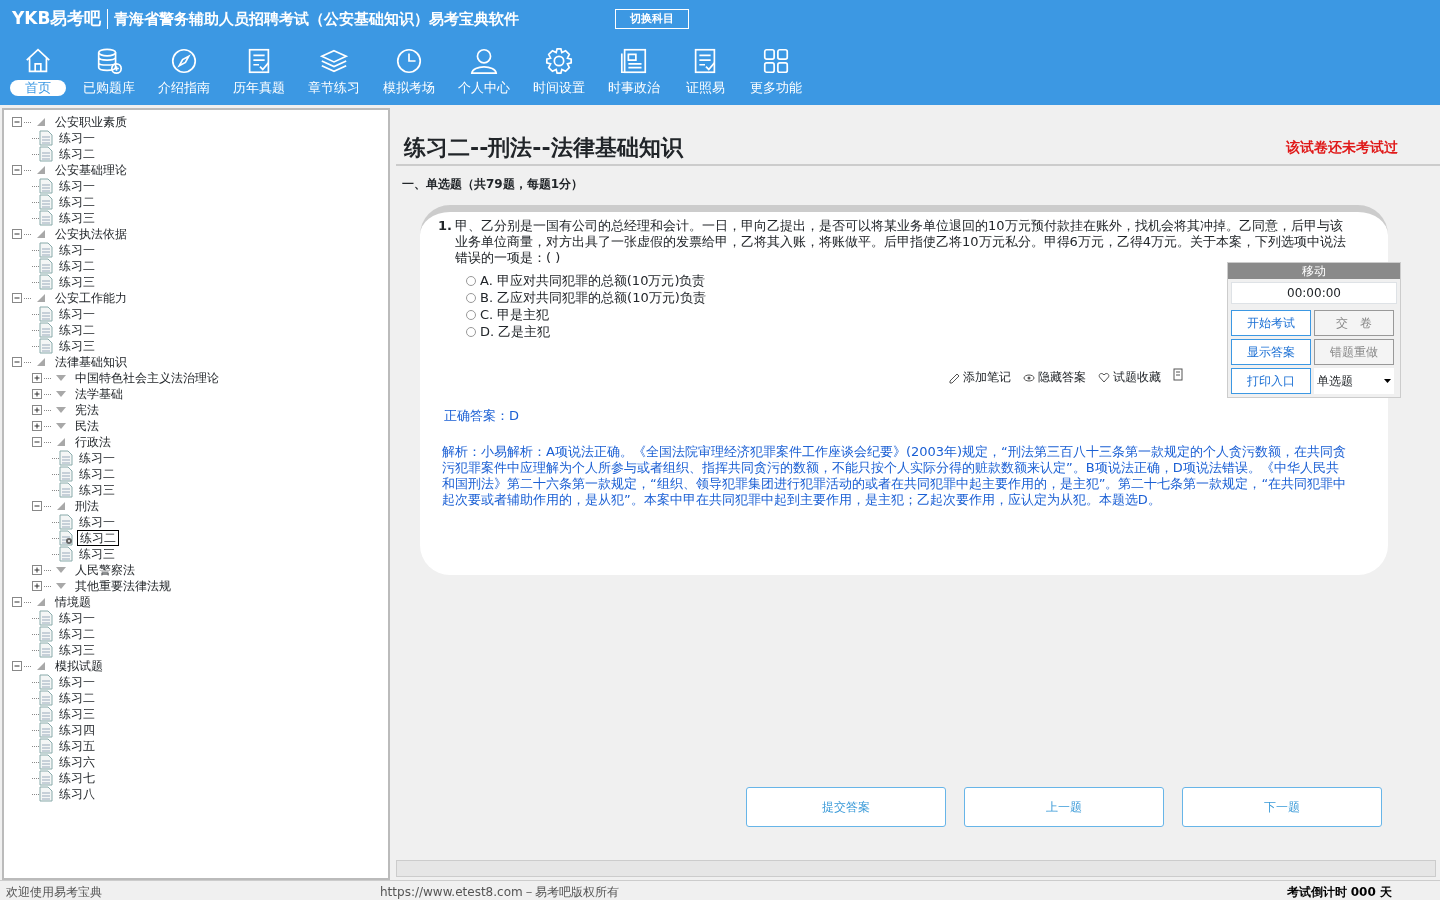  Describe the element at coordinates (123, 586) in the screenshot. I see `tree-node: 其他重要法律法规` at that location.